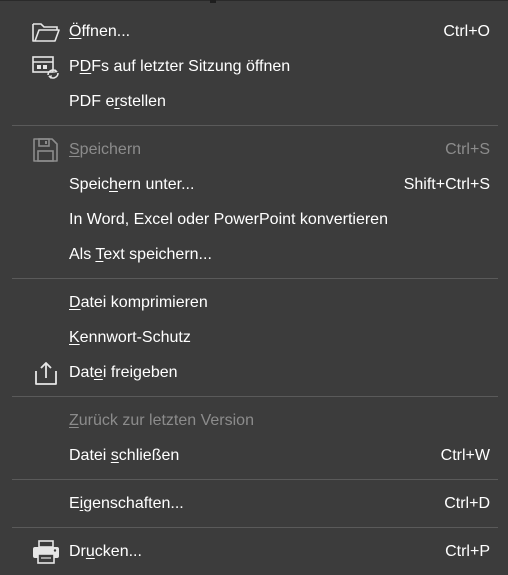 The width and height of the screenshot is (508, 575). I want to click on menu-item-print: Drucken... Ctrl+P, so click(254, 552).